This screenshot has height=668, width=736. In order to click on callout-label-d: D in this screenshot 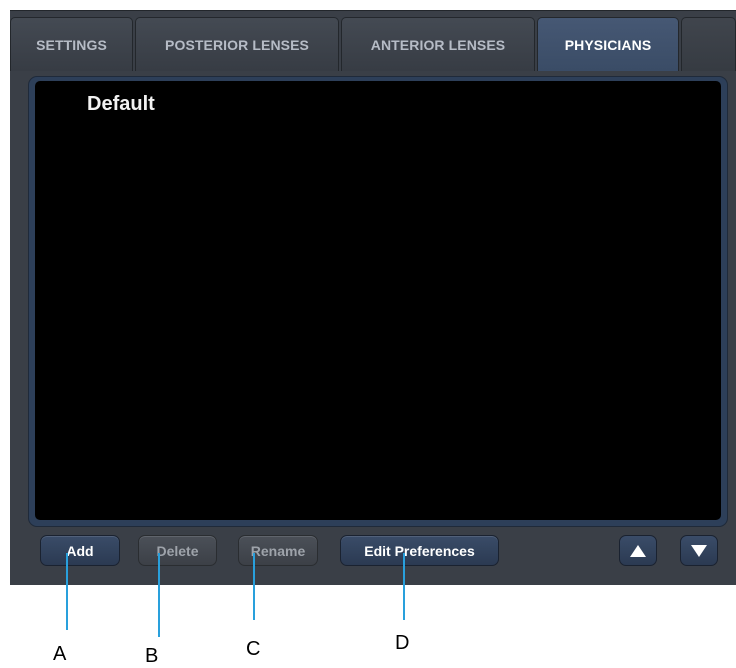, I will do `click(402, 643)`.